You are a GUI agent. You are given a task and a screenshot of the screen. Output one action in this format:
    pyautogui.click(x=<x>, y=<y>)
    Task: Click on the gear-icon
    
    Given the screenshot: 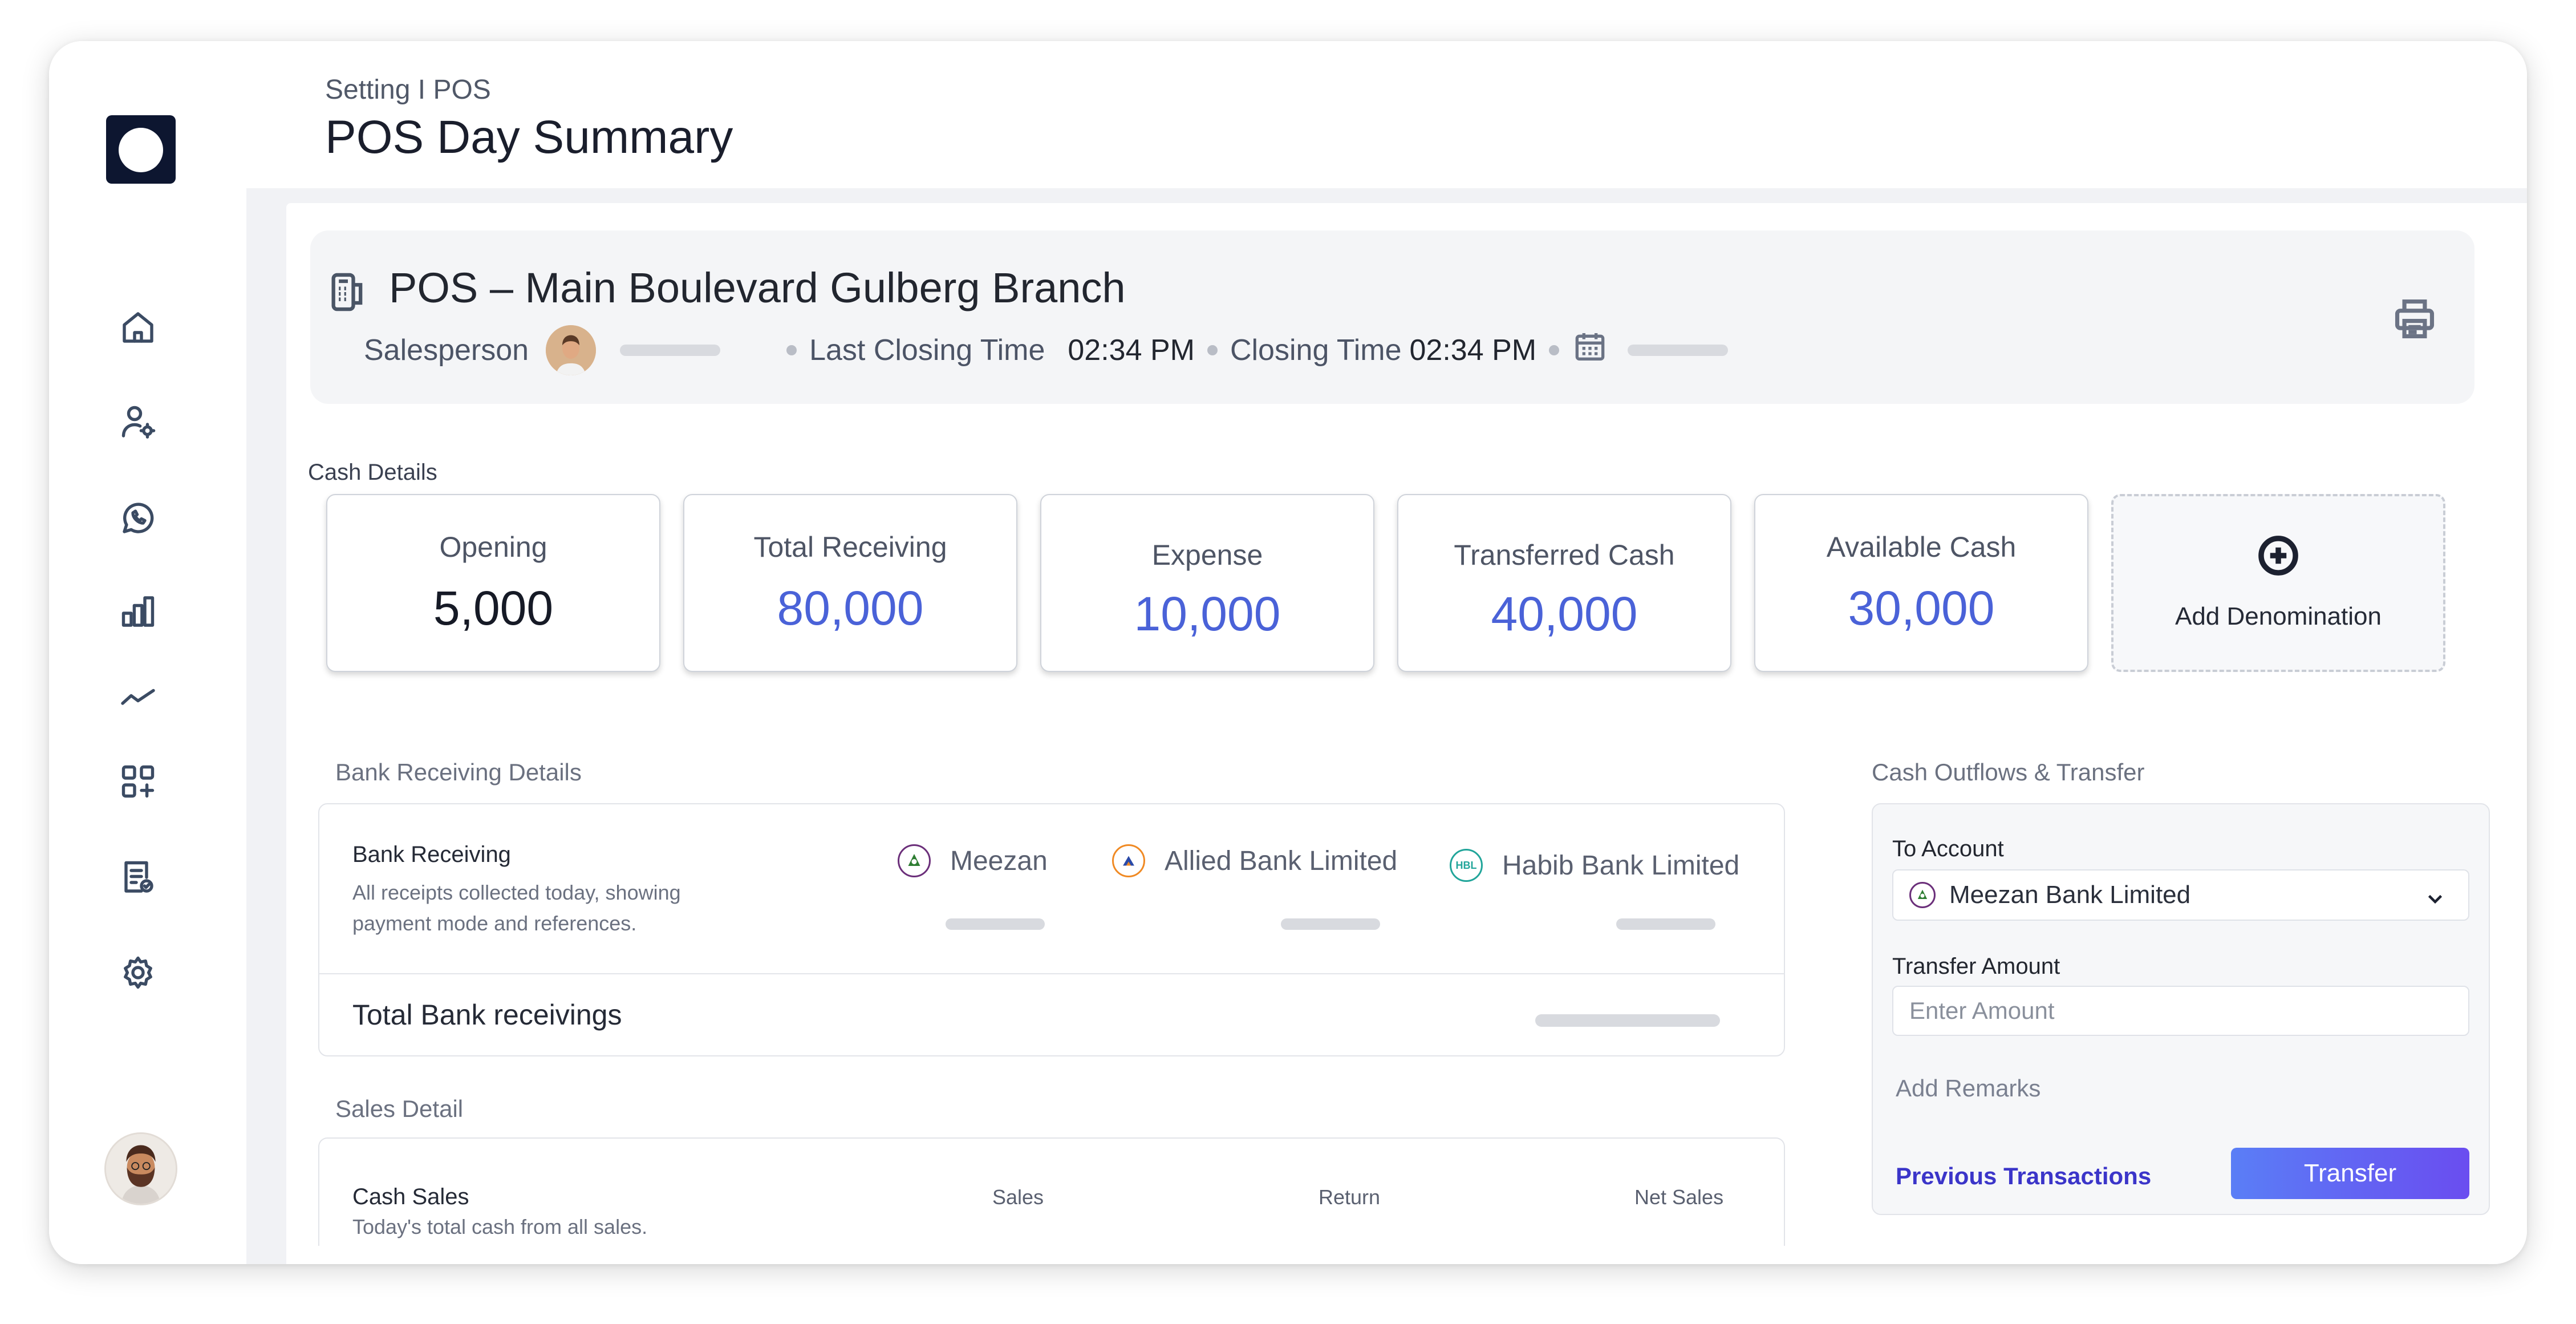 What is the action you would take?
    pyautogui.click(x=138, y=972)
    